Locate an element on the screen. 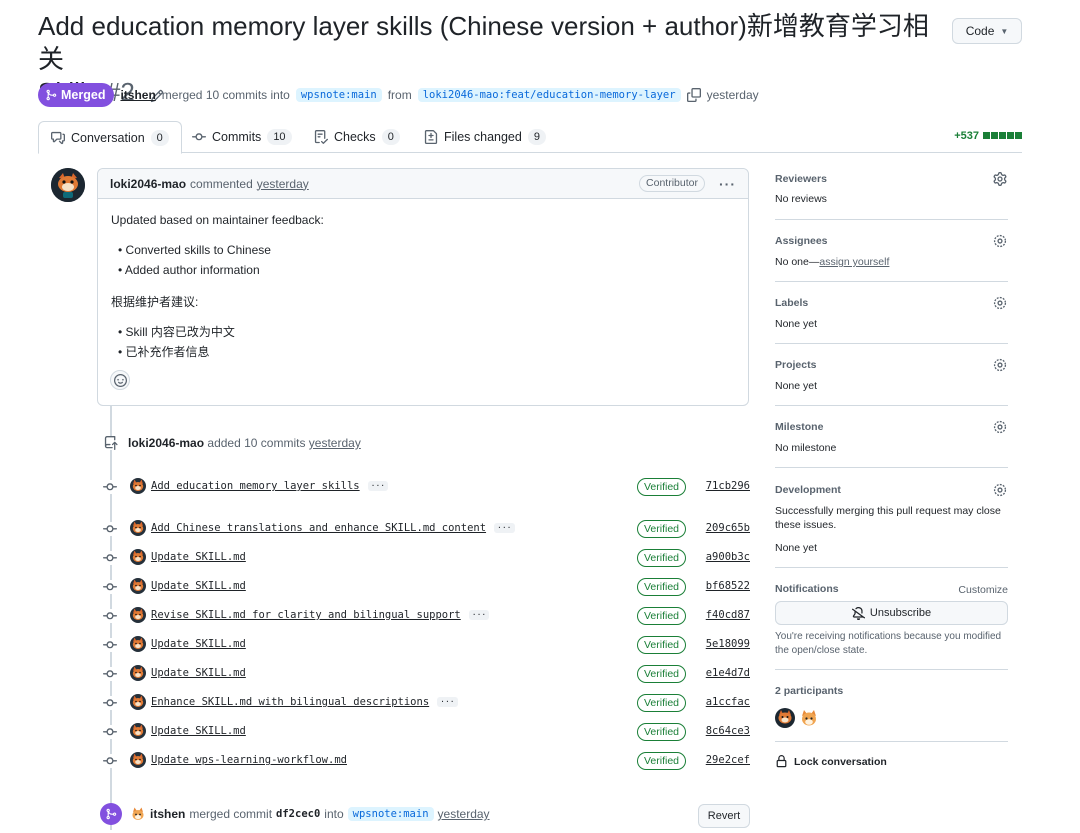 The image size is (1080, 833). commit-icon is located at coordinates (110, 645).